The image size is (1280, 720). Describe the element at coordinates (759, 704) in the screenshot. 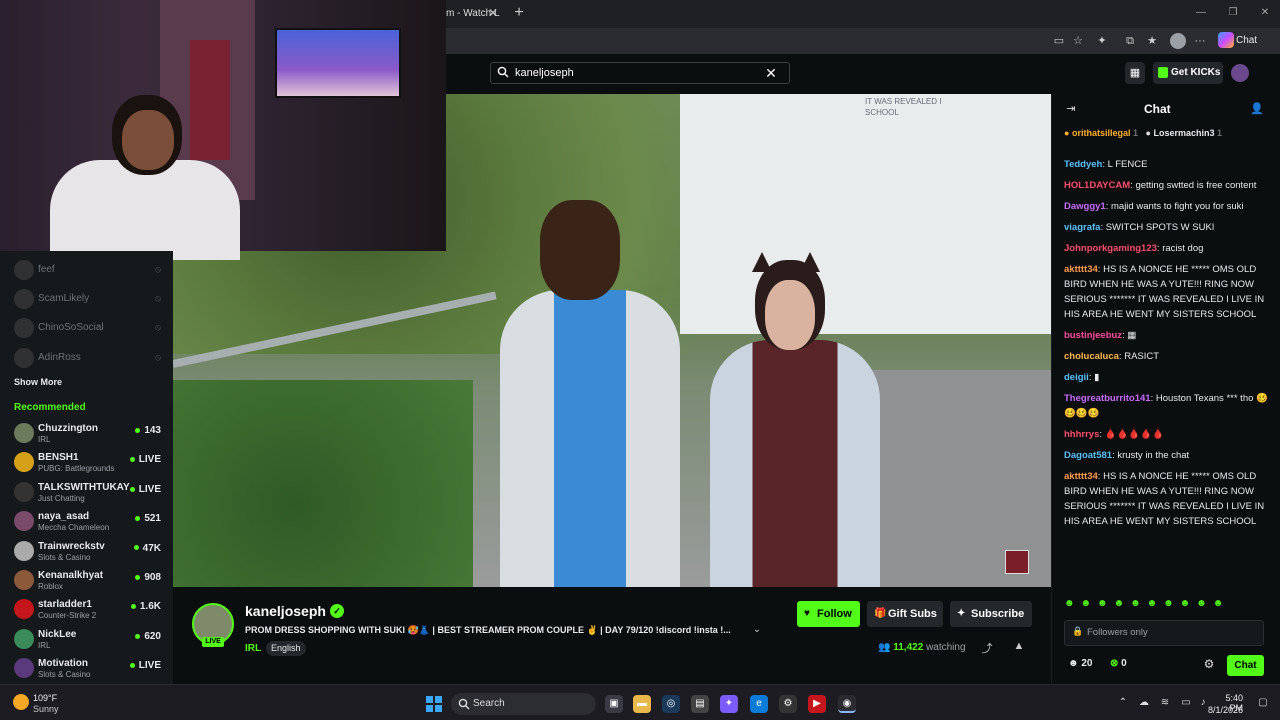

I see `edge-icon: e` at that location.